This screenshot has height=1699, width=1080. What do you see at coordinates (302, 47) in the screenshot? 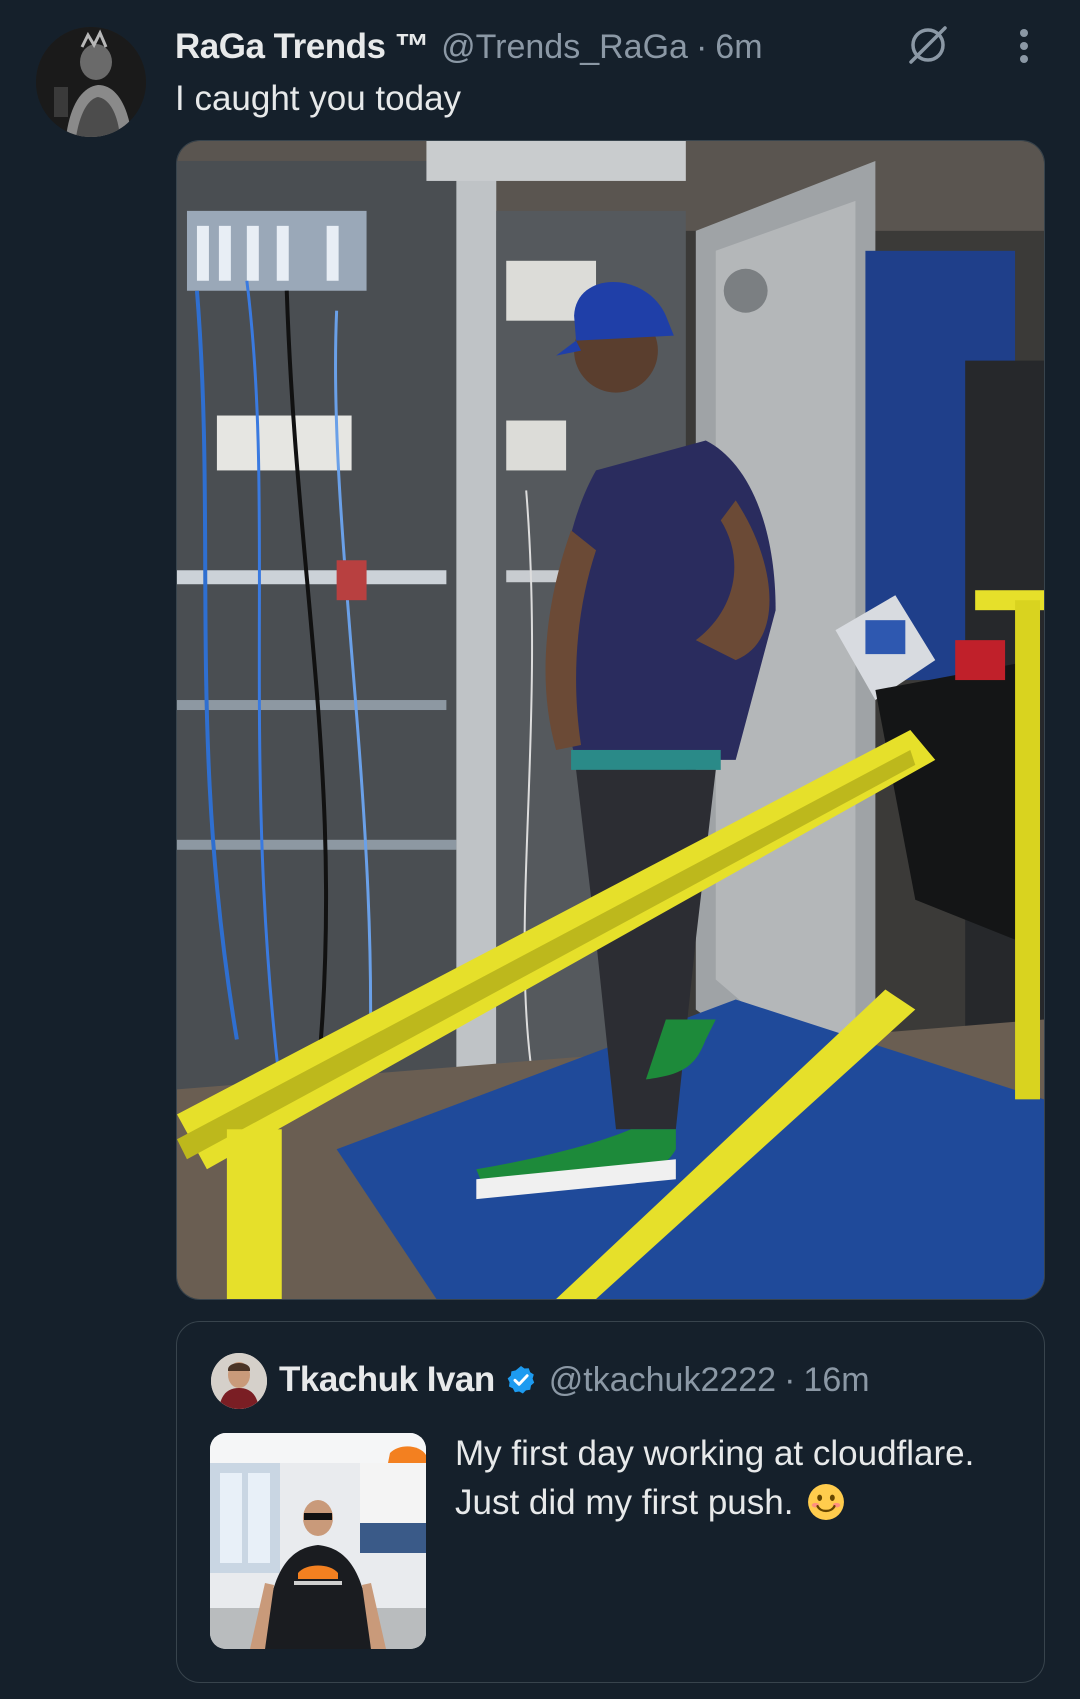
I see `author-name: RaGa Trends ™` at bounding box center [302, 47].